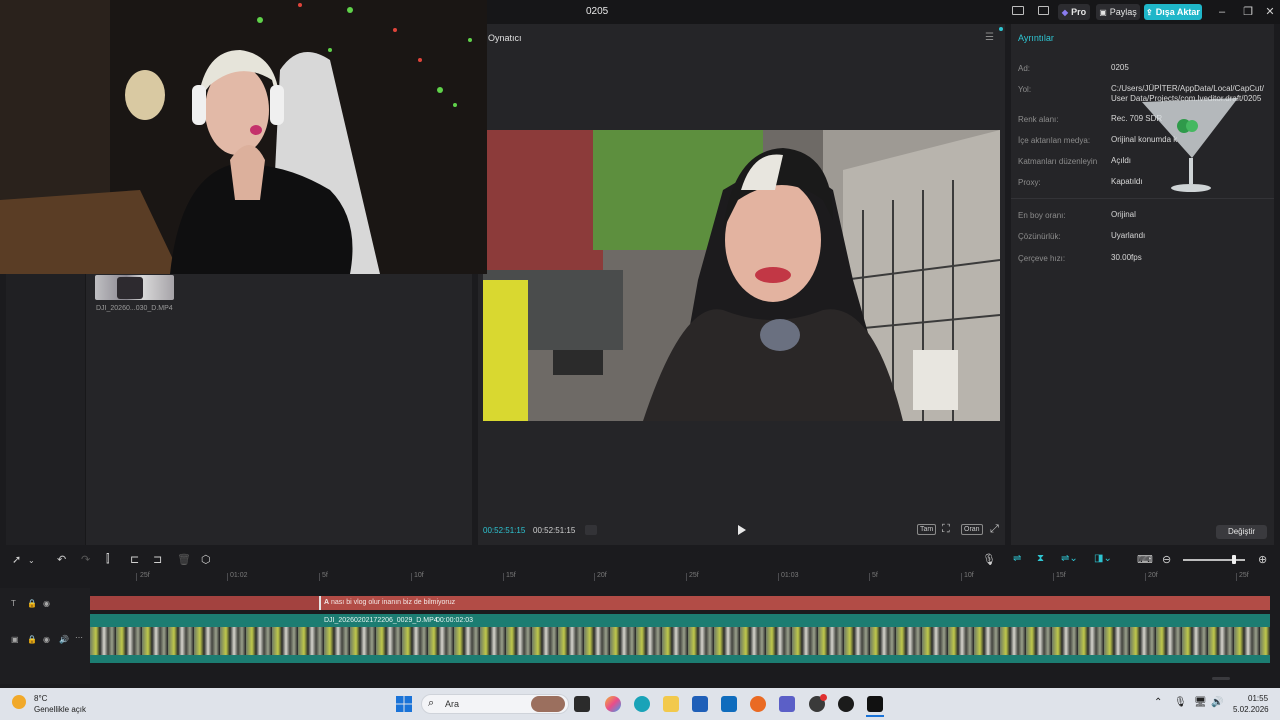 Image resolution: width=1280 pixels, height=720 pixels. What do you see at coordinates (994, 529) in the screenshot?
I see `expand-icon: ⤢` at bounding box center [994, 529].